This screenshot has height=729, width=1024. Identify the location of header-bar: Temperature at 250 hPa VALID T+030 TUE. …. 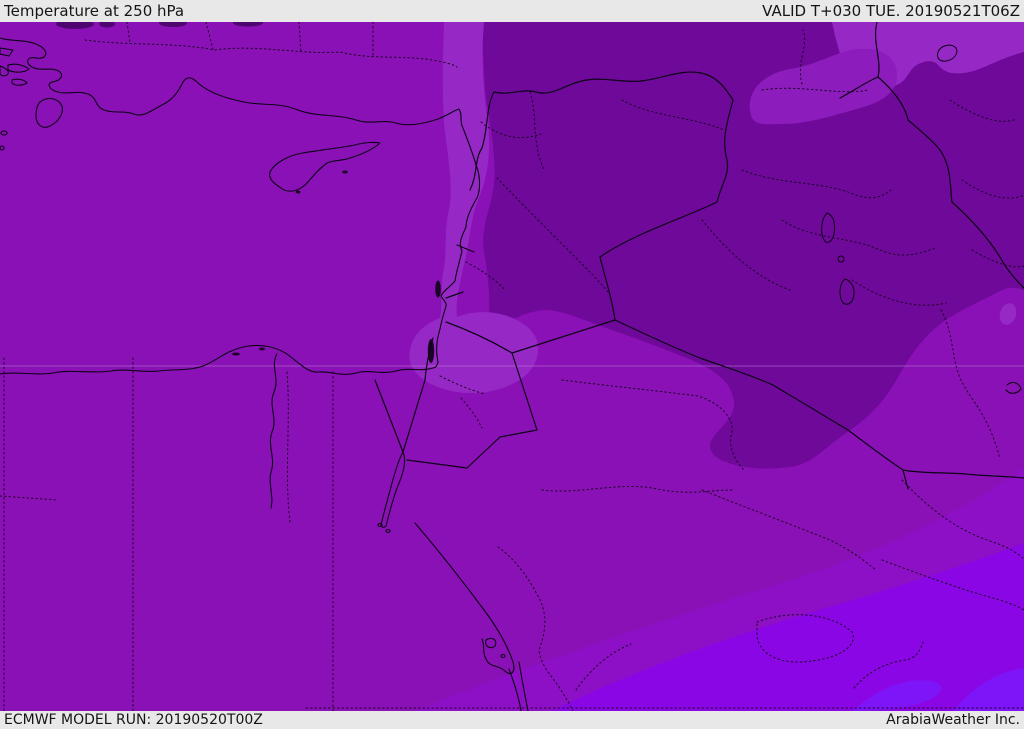
(512, 11).